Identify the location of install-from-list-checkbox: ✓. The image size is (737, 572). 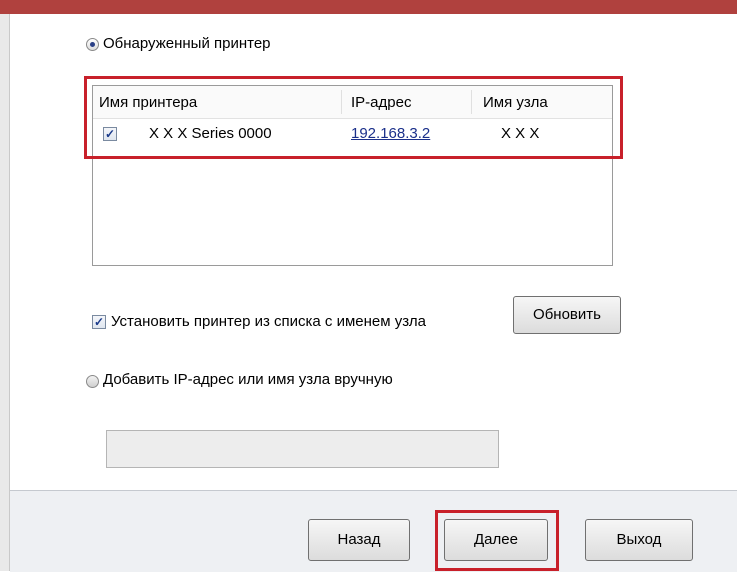
(99, 322).